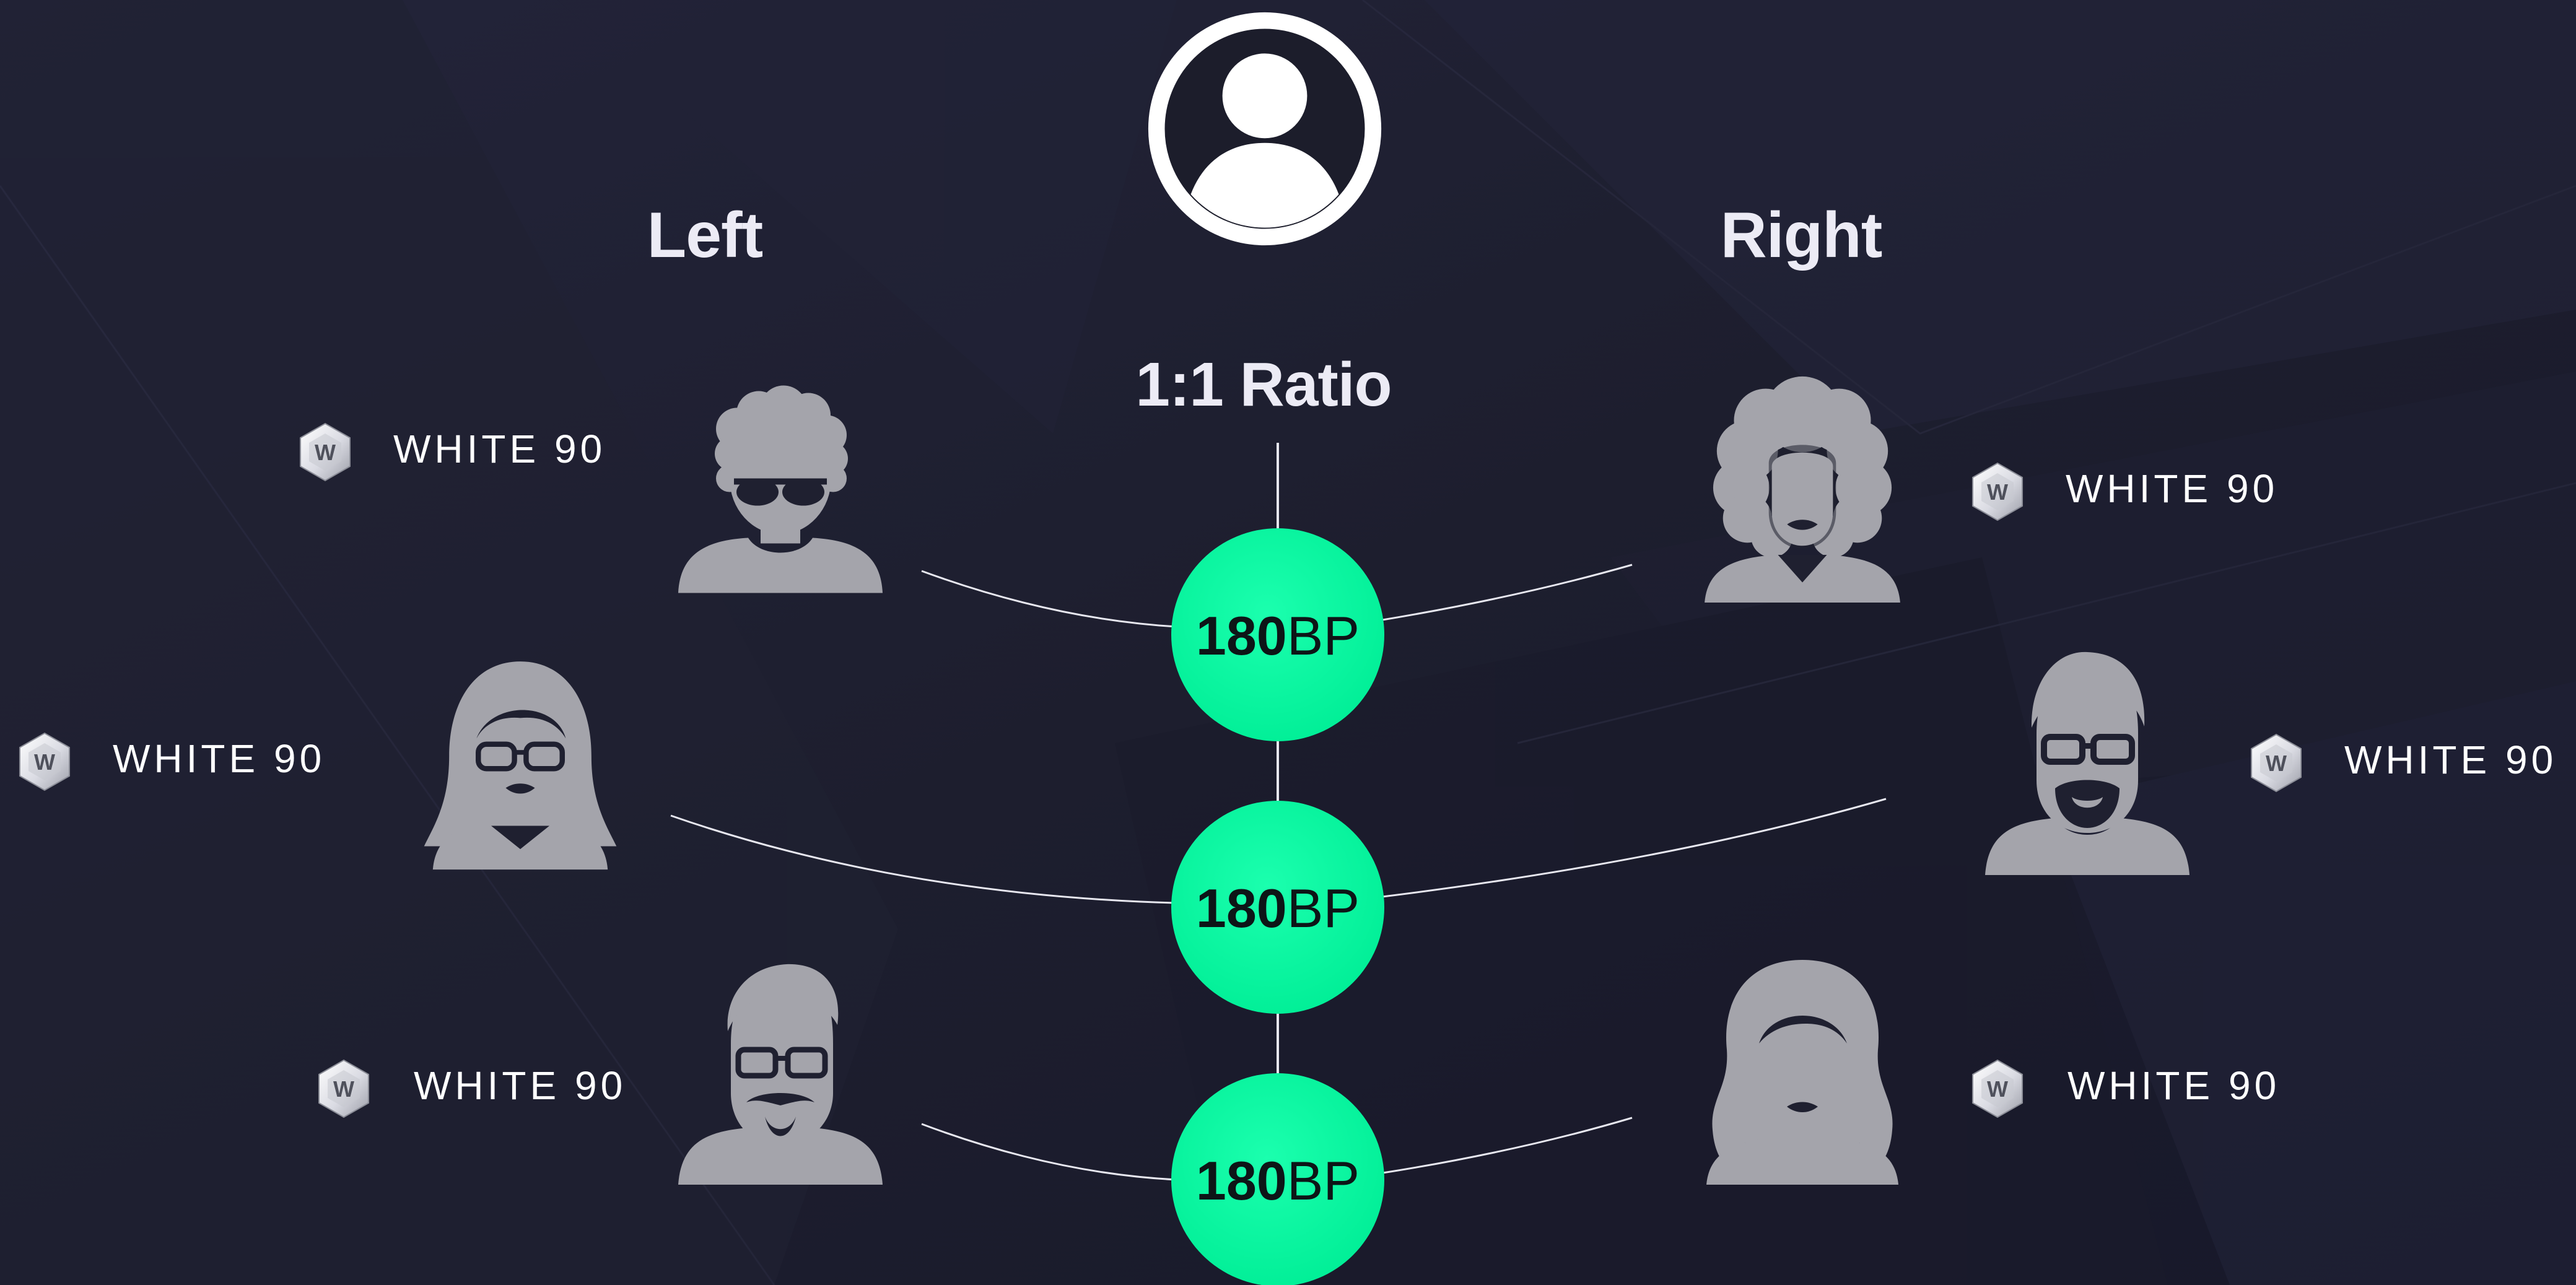 Image resolution: width=2576 pixels, height=1285 pixels. Describe the element at coordinates (705, 235) in the screenshot. I see `left-heading: Left` at that location.